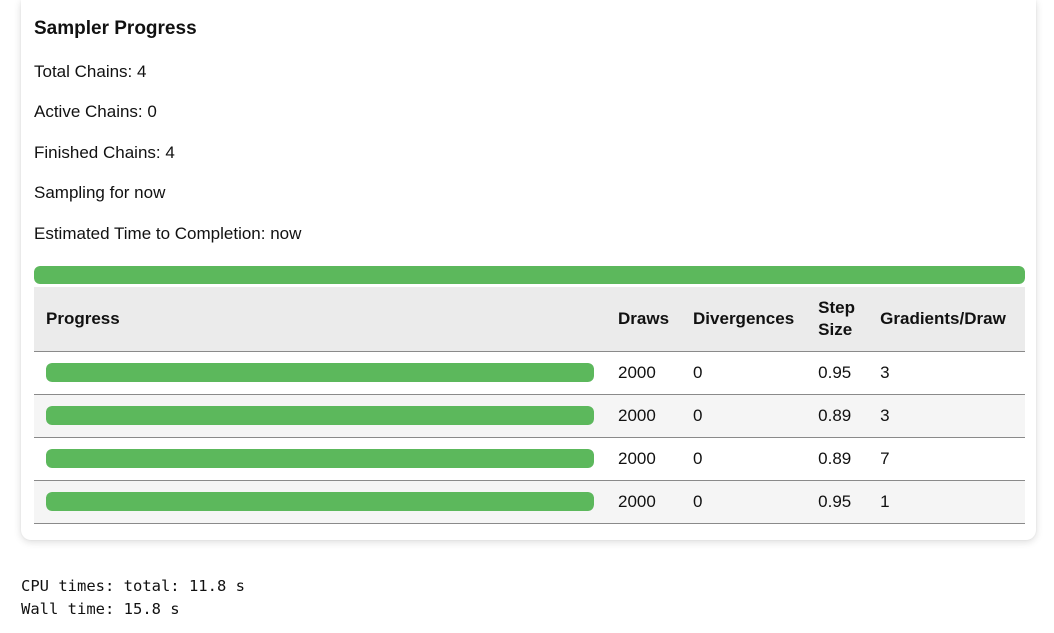 This screenshot has height=633, width=1054. Describe the element at coordinates (115, 28) in the screenshot. I see `sampler-title: Sampler Progress` at that location.